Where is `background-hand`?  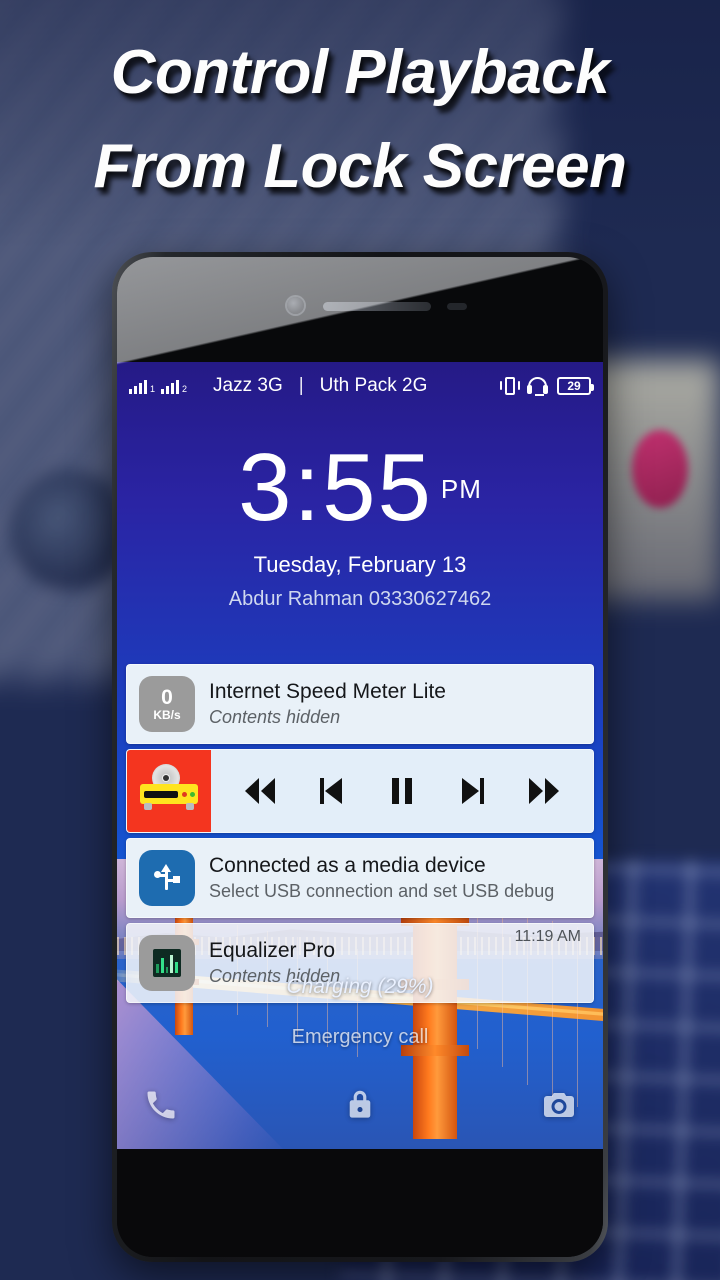
background-hand is located at coordinates (660, 469).